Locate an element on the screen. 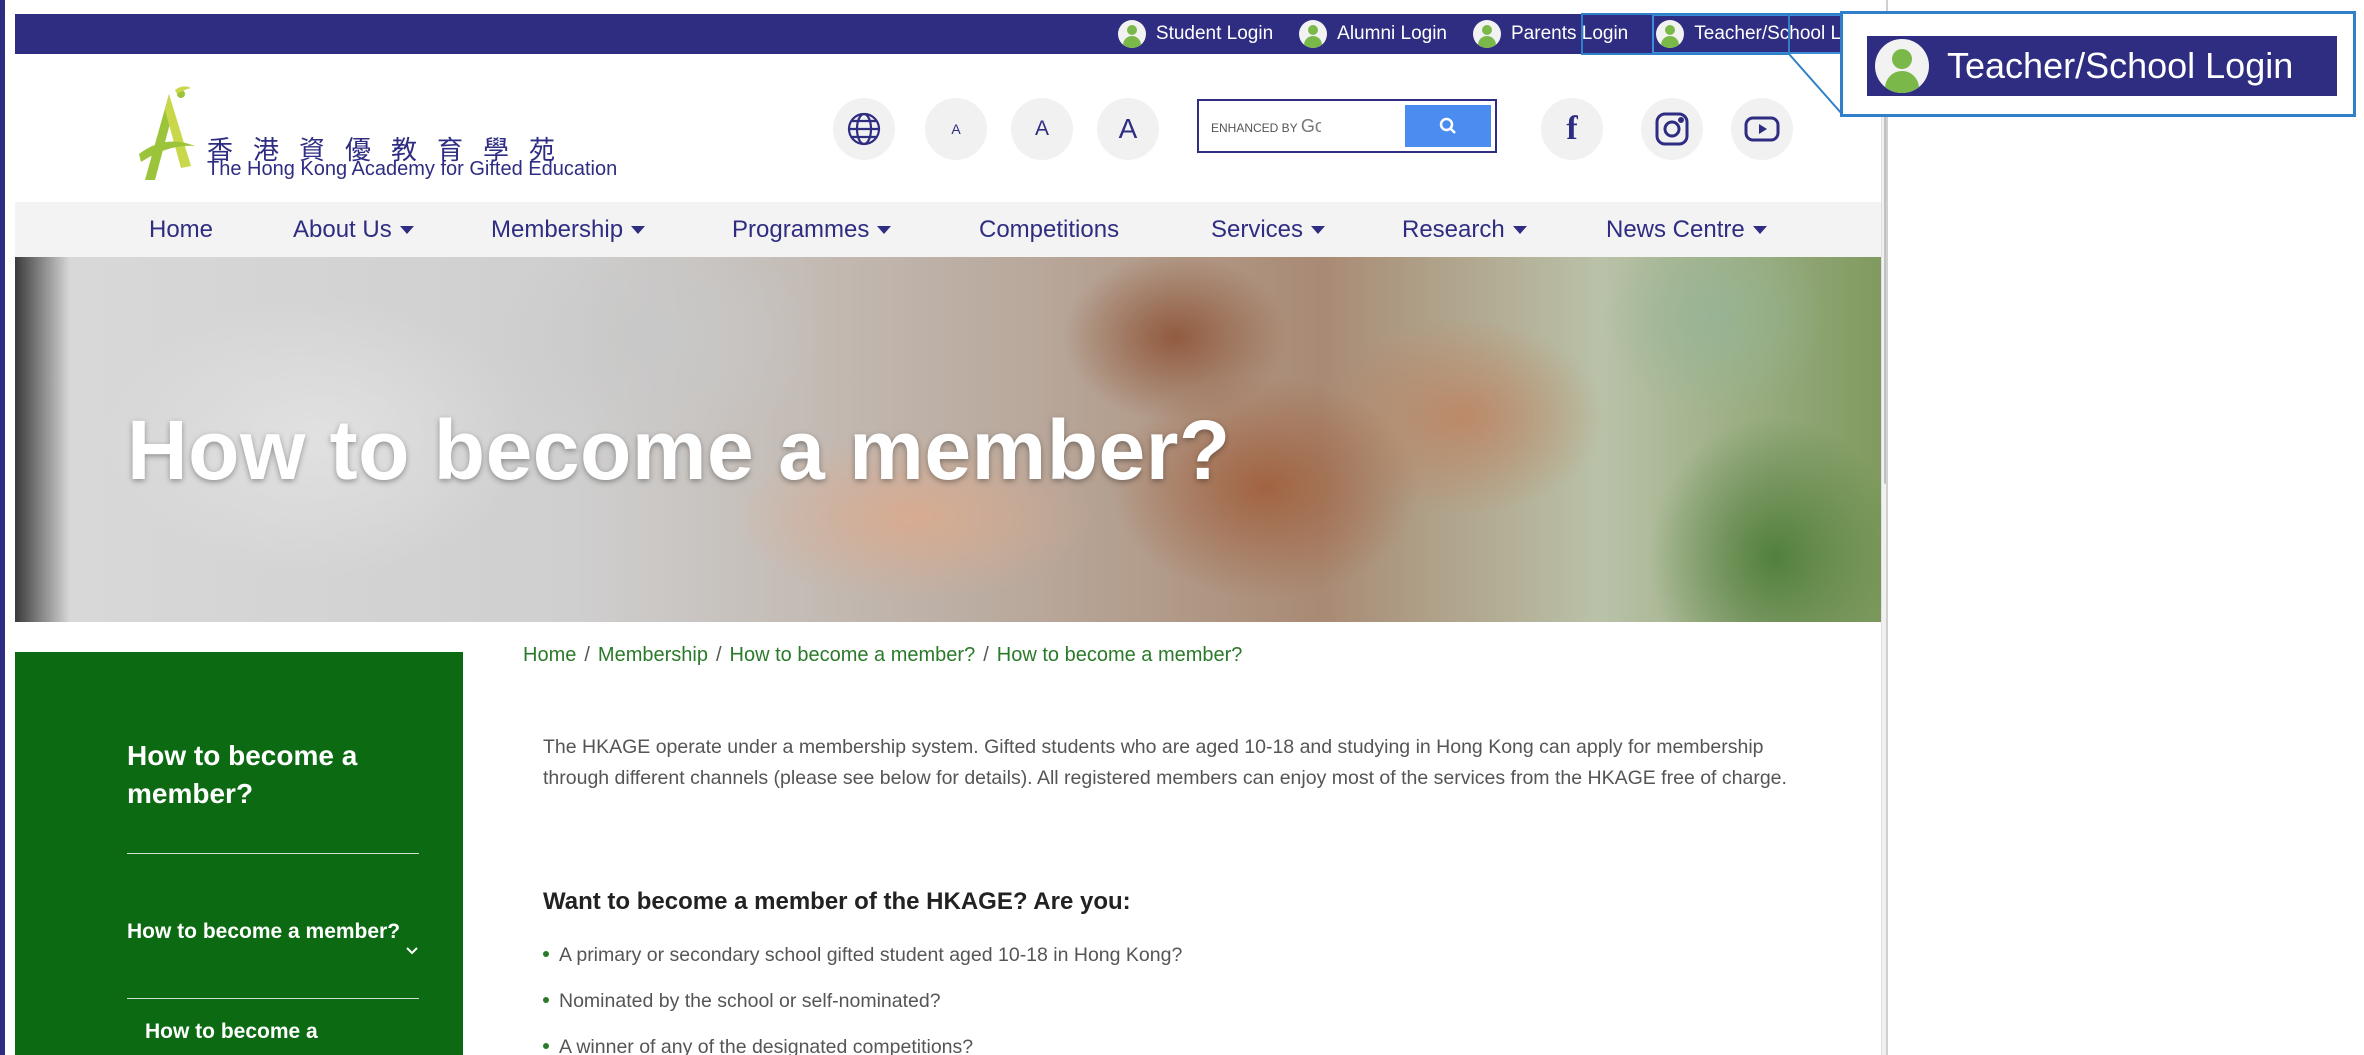 This screenshot has width=2364, height=1055. search-icon is located at coordinates (1447, 125).